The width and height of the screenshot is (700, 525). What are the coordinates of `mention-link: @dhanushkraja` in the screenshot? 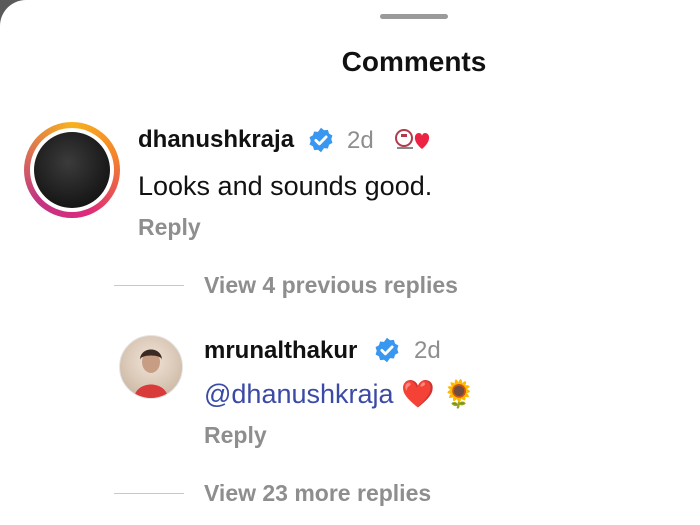 It's located at (299, 394).